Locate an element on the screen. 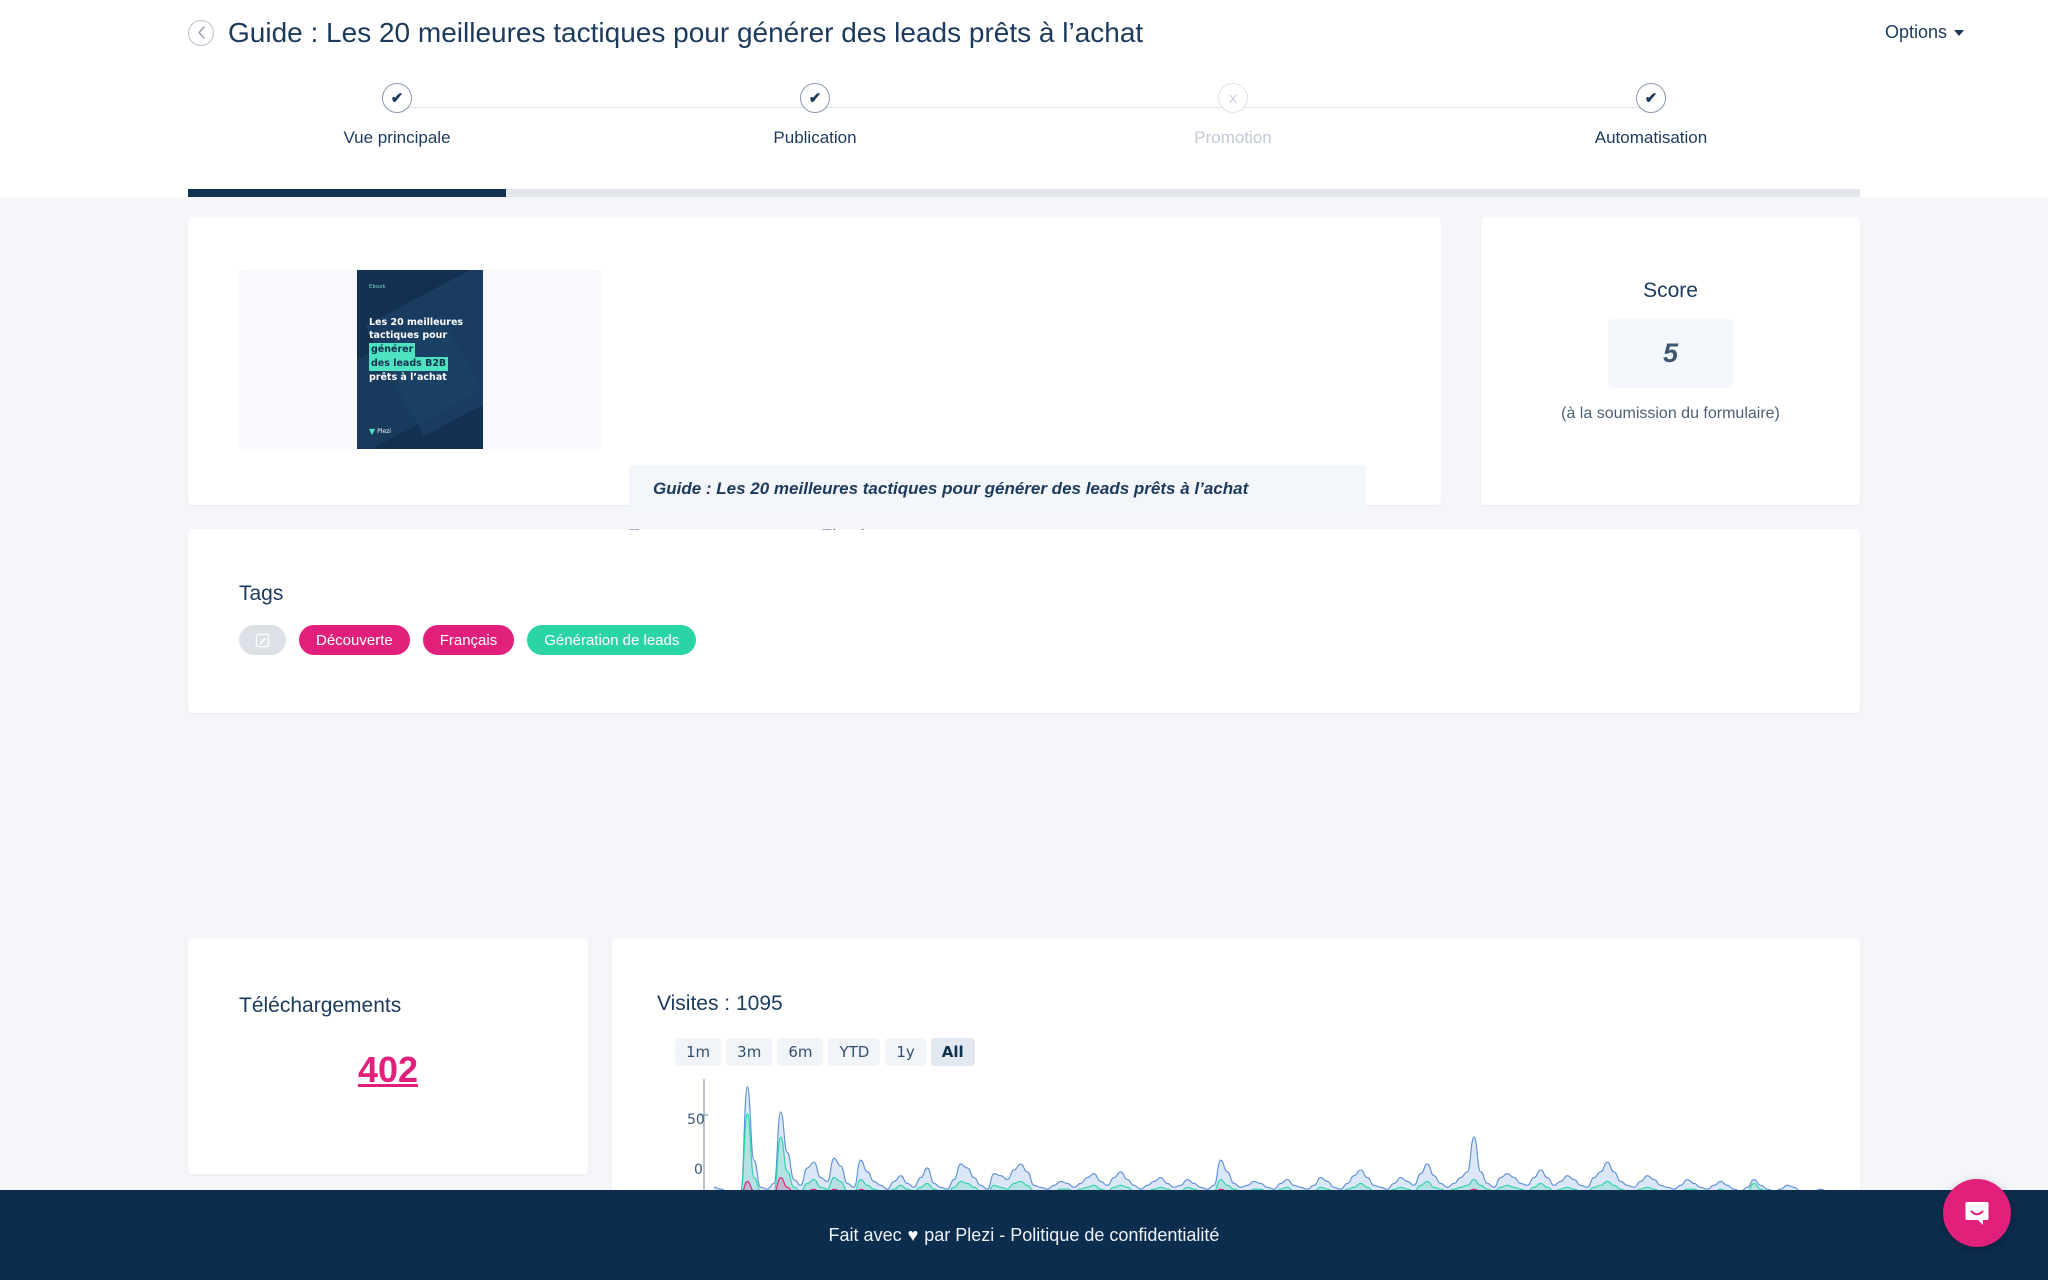  edit-tags-button is located at coordinates (262, 640).